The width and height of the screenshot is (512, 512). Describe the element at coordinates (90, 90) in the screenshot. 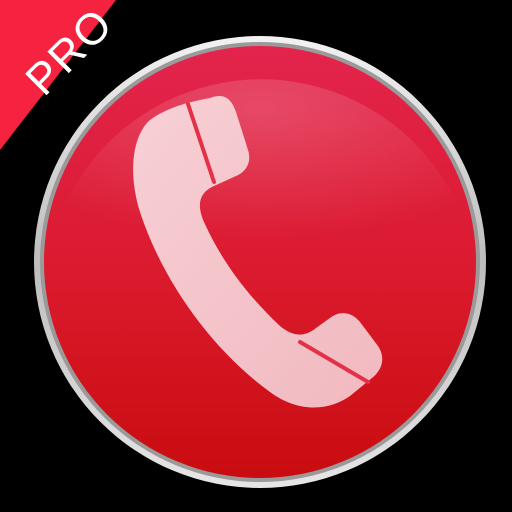

I see `pro-ribbon: PRO` at that location.